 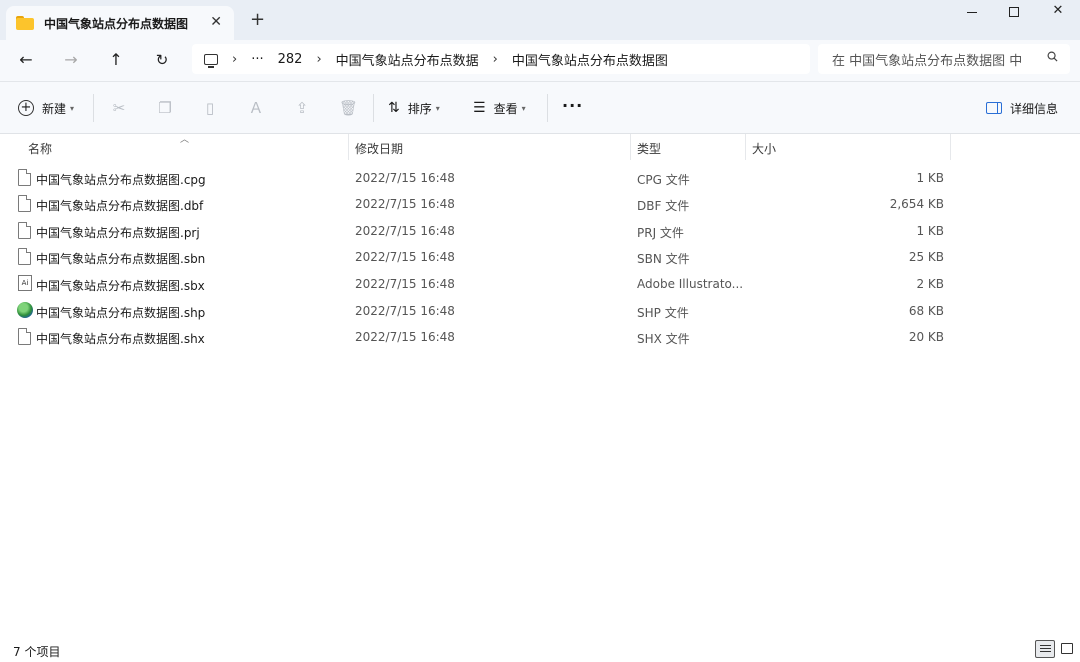 I want to click on details-view-button, so click(x=1045, y=649).